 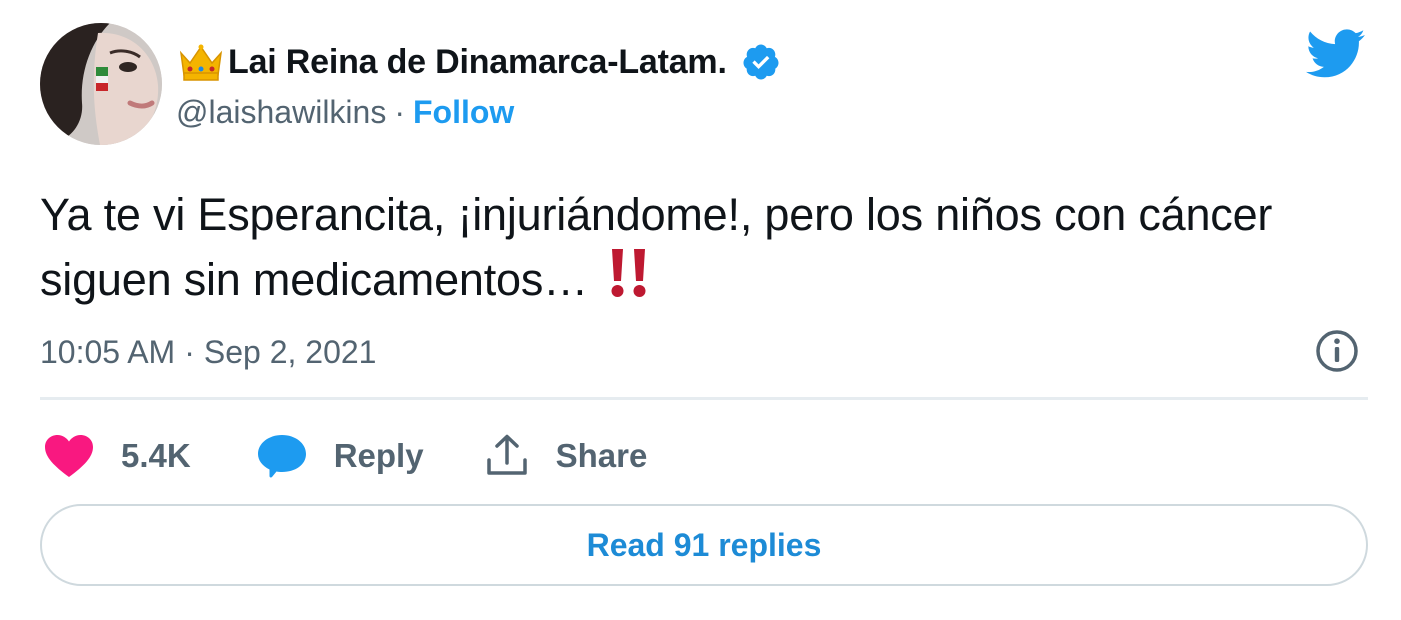 I want to click on tweet-time: 10:05 AM, so click(x=108, y=351).